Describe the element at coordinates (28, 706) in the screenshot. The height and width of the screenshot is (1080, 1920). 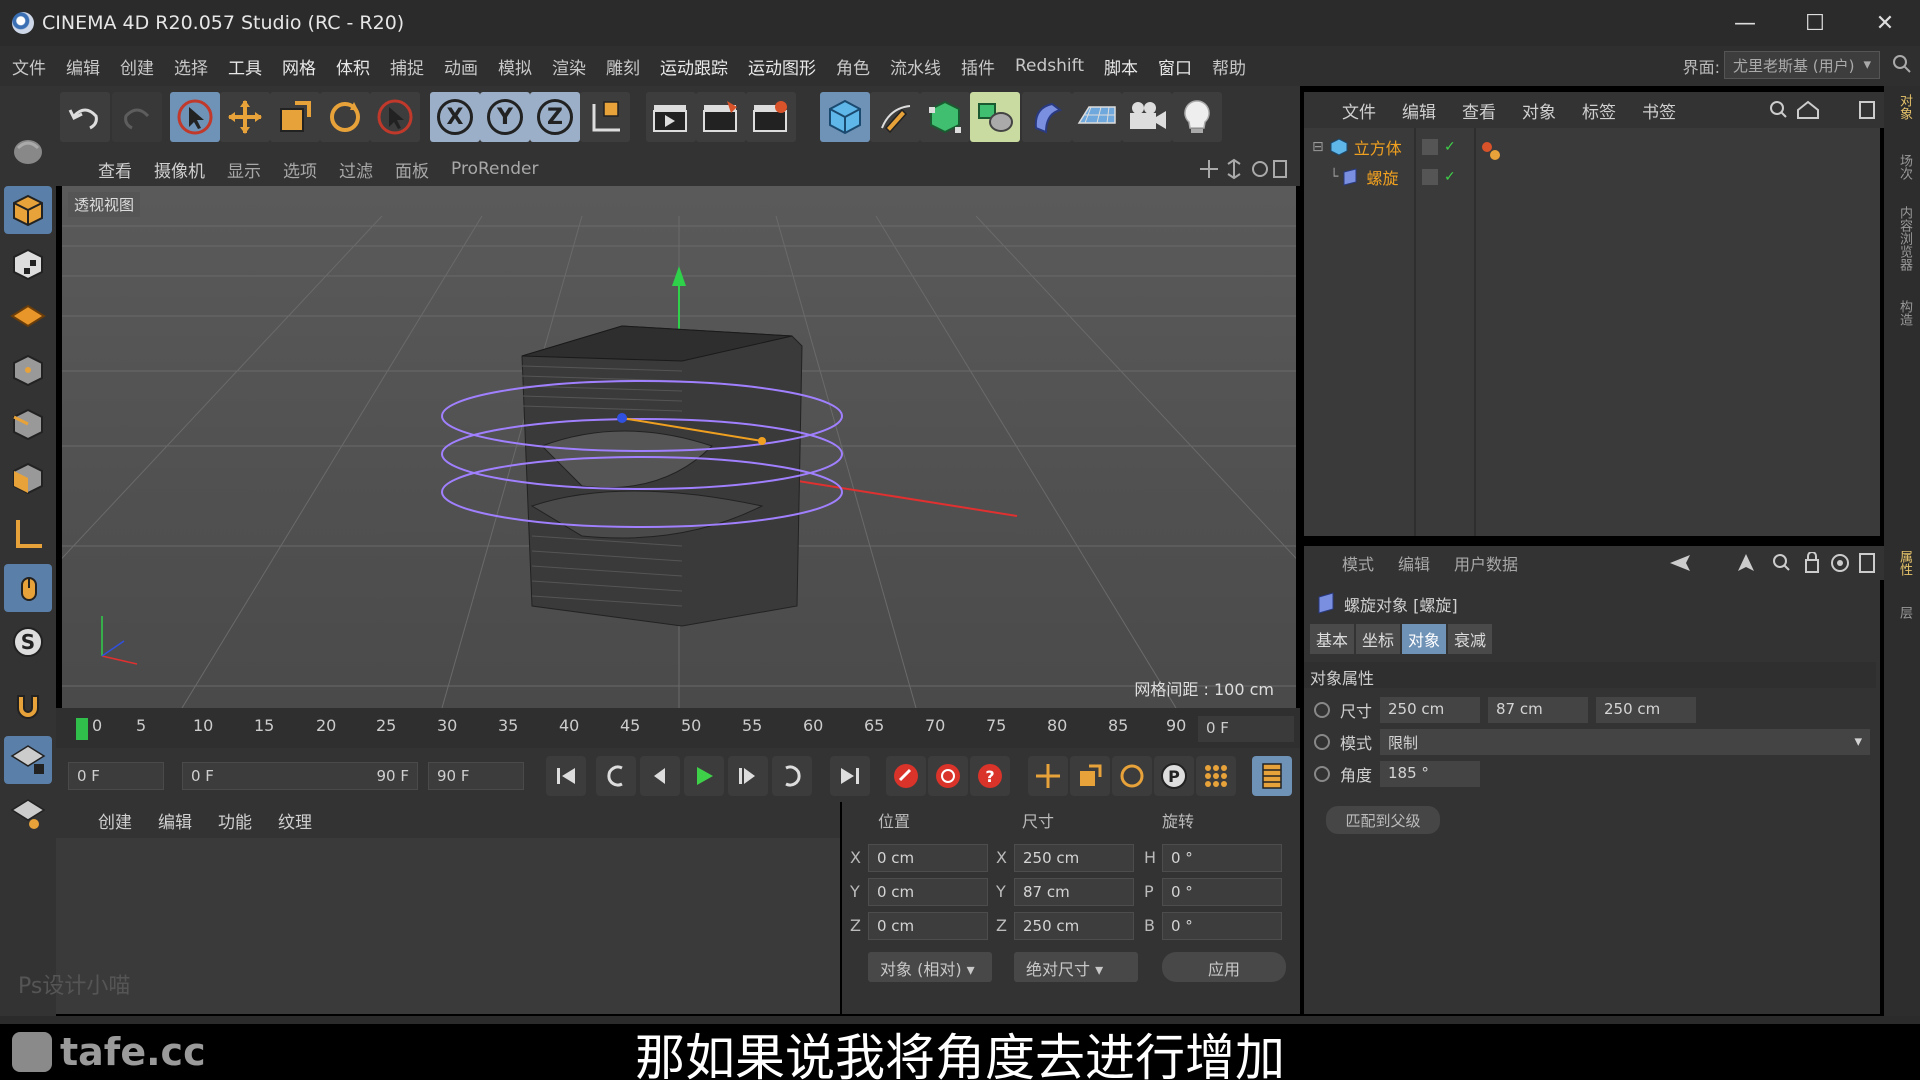
I see `snap-magnet-icon` at that location.